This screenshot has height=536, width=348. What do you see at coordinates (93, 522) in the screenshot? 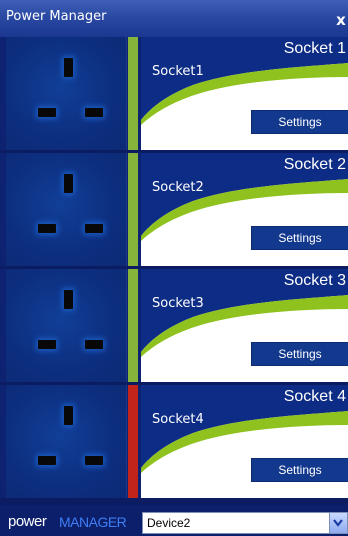
I see `logo-manager-text: MANAGER` at bounding box center [93, 522].